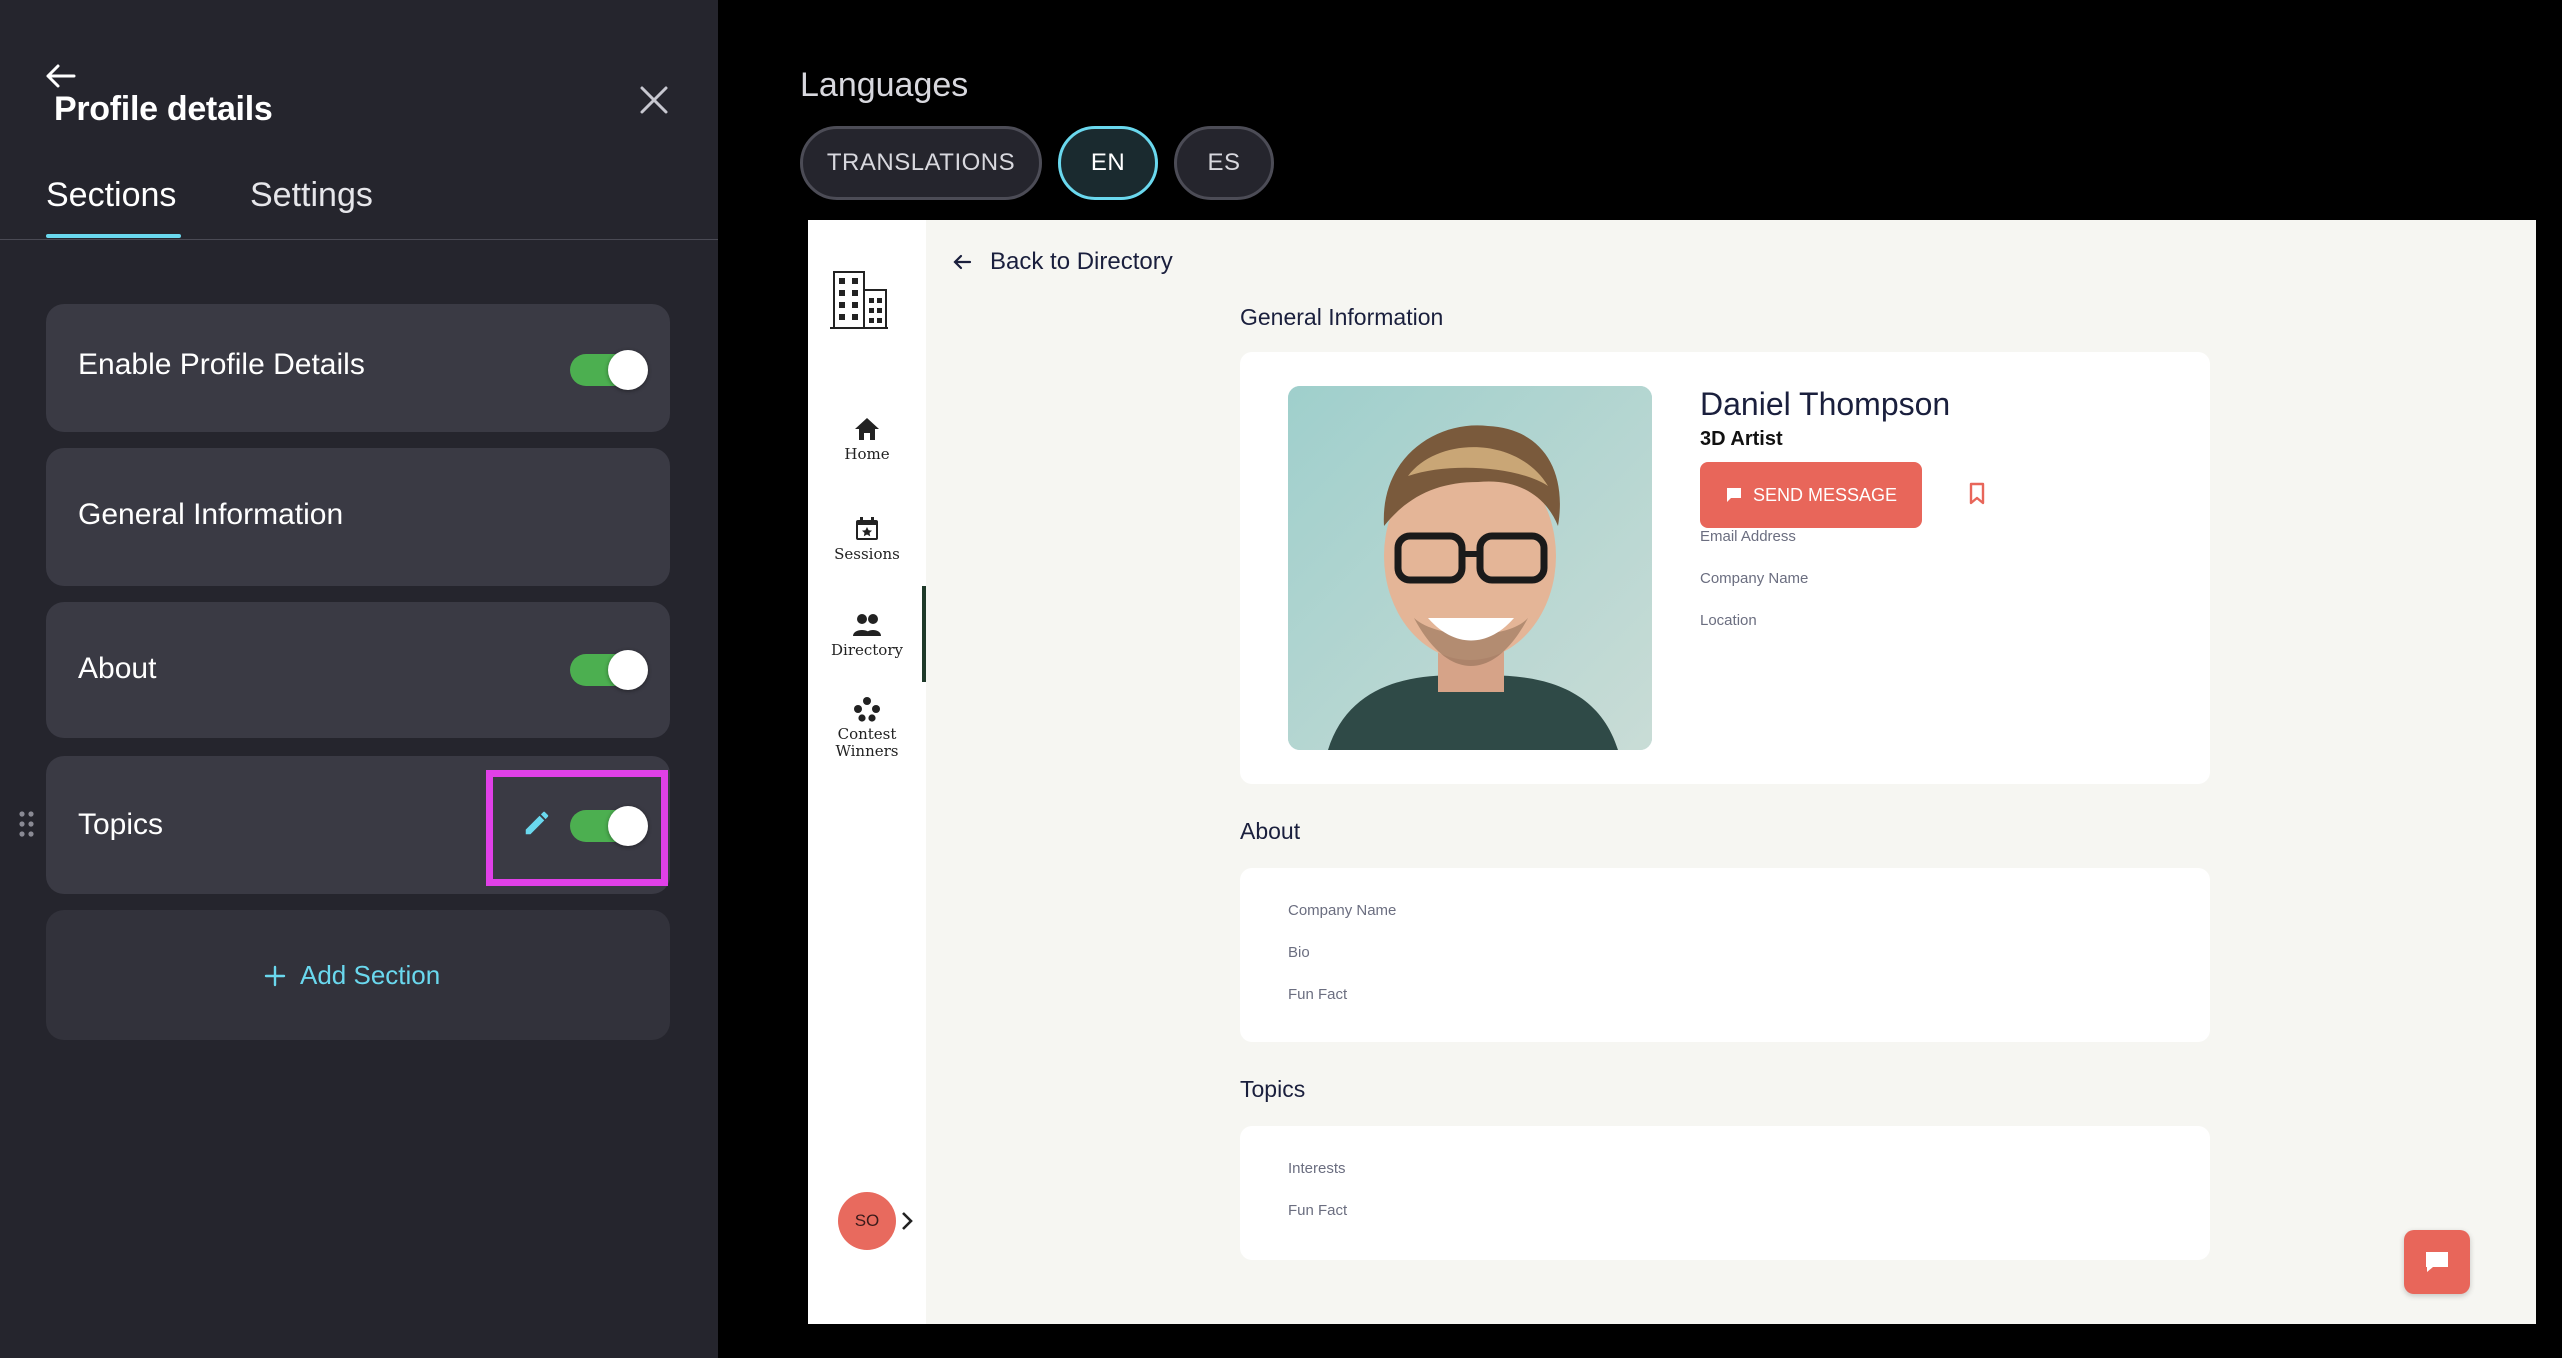 Image resolution: width=2562 pixels, height=1358 pixels. What do you see at coordinates (921, 163) in the screenshot?
I see `translations-button: TRANSLATIONS` at bounding box center [921, 163].